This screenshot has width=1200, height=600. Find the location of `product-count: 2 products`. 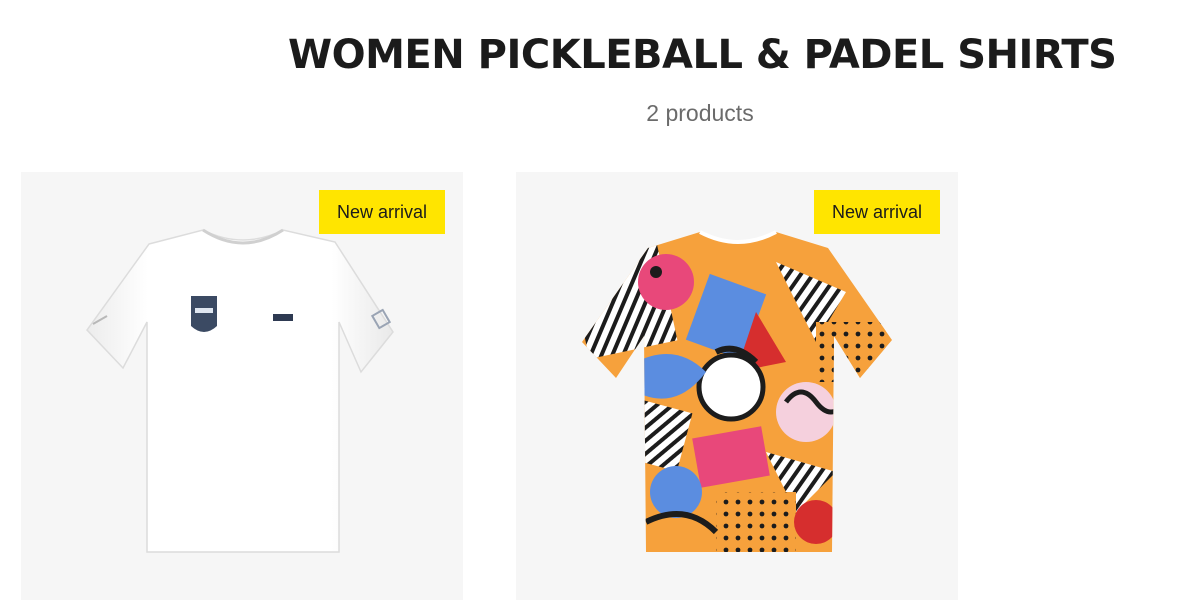

product-count: 2 products is located at coordinates (700, 113).